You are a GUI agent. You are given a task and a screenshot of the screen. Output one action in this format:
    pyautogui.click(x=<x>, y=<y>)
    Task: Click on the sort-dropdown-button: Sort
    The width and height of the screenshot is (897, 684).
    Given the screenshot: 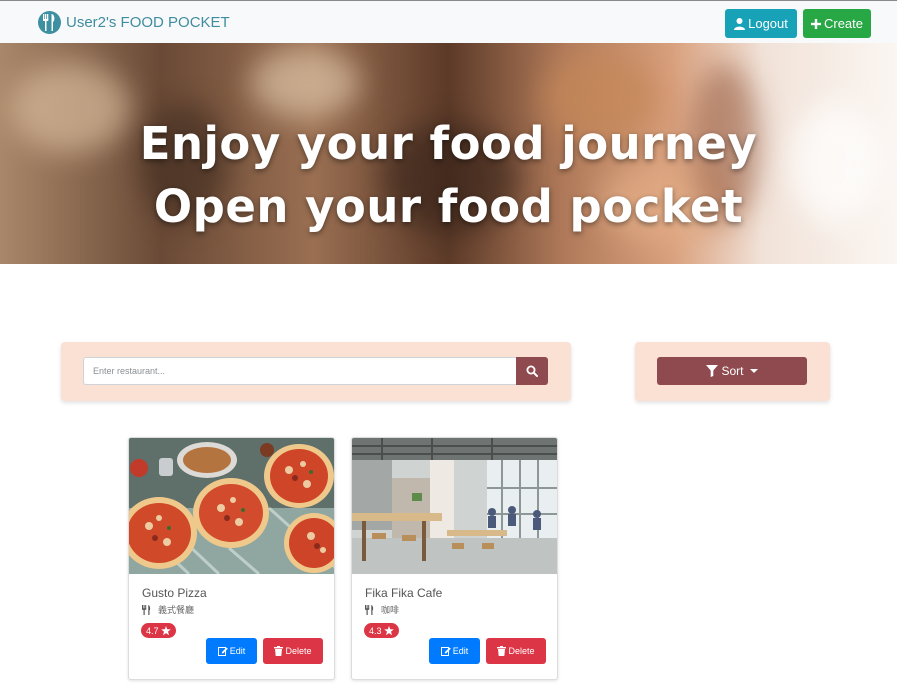 What is the action you would take?
    pyautogui.click(x=732, y=371)
    